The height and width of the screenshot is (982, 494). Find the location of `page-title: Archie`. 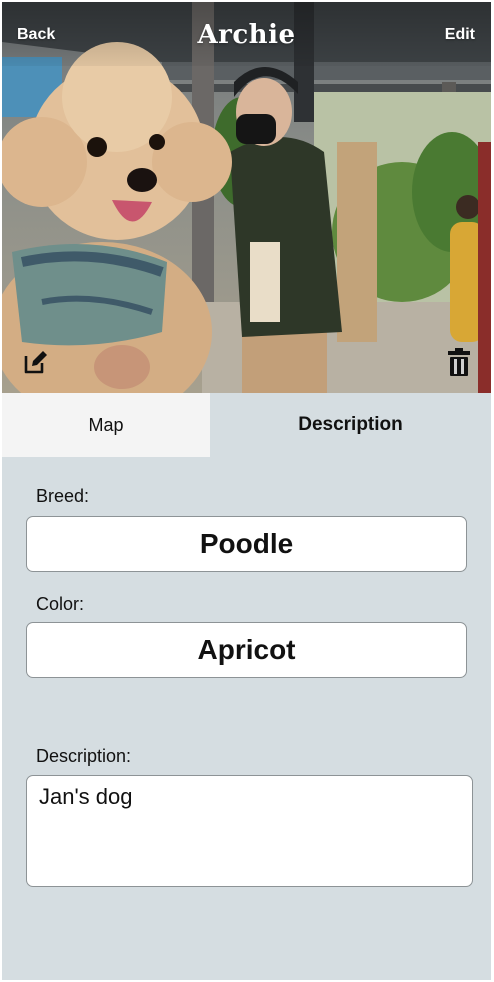

page-title: Archie is located at coordinates (246, 35).